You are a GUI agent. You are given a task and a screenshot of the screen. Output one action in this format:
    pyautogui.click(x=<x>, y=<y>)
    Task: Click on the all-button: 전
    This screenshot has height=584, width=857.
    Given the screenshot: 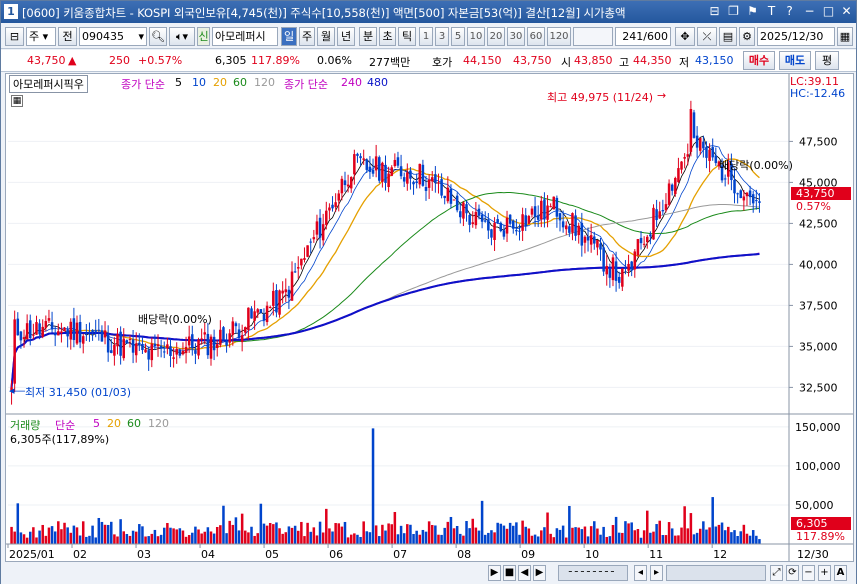 What is the action you would take?
    pyautogui.click(x=67, y=36)
    